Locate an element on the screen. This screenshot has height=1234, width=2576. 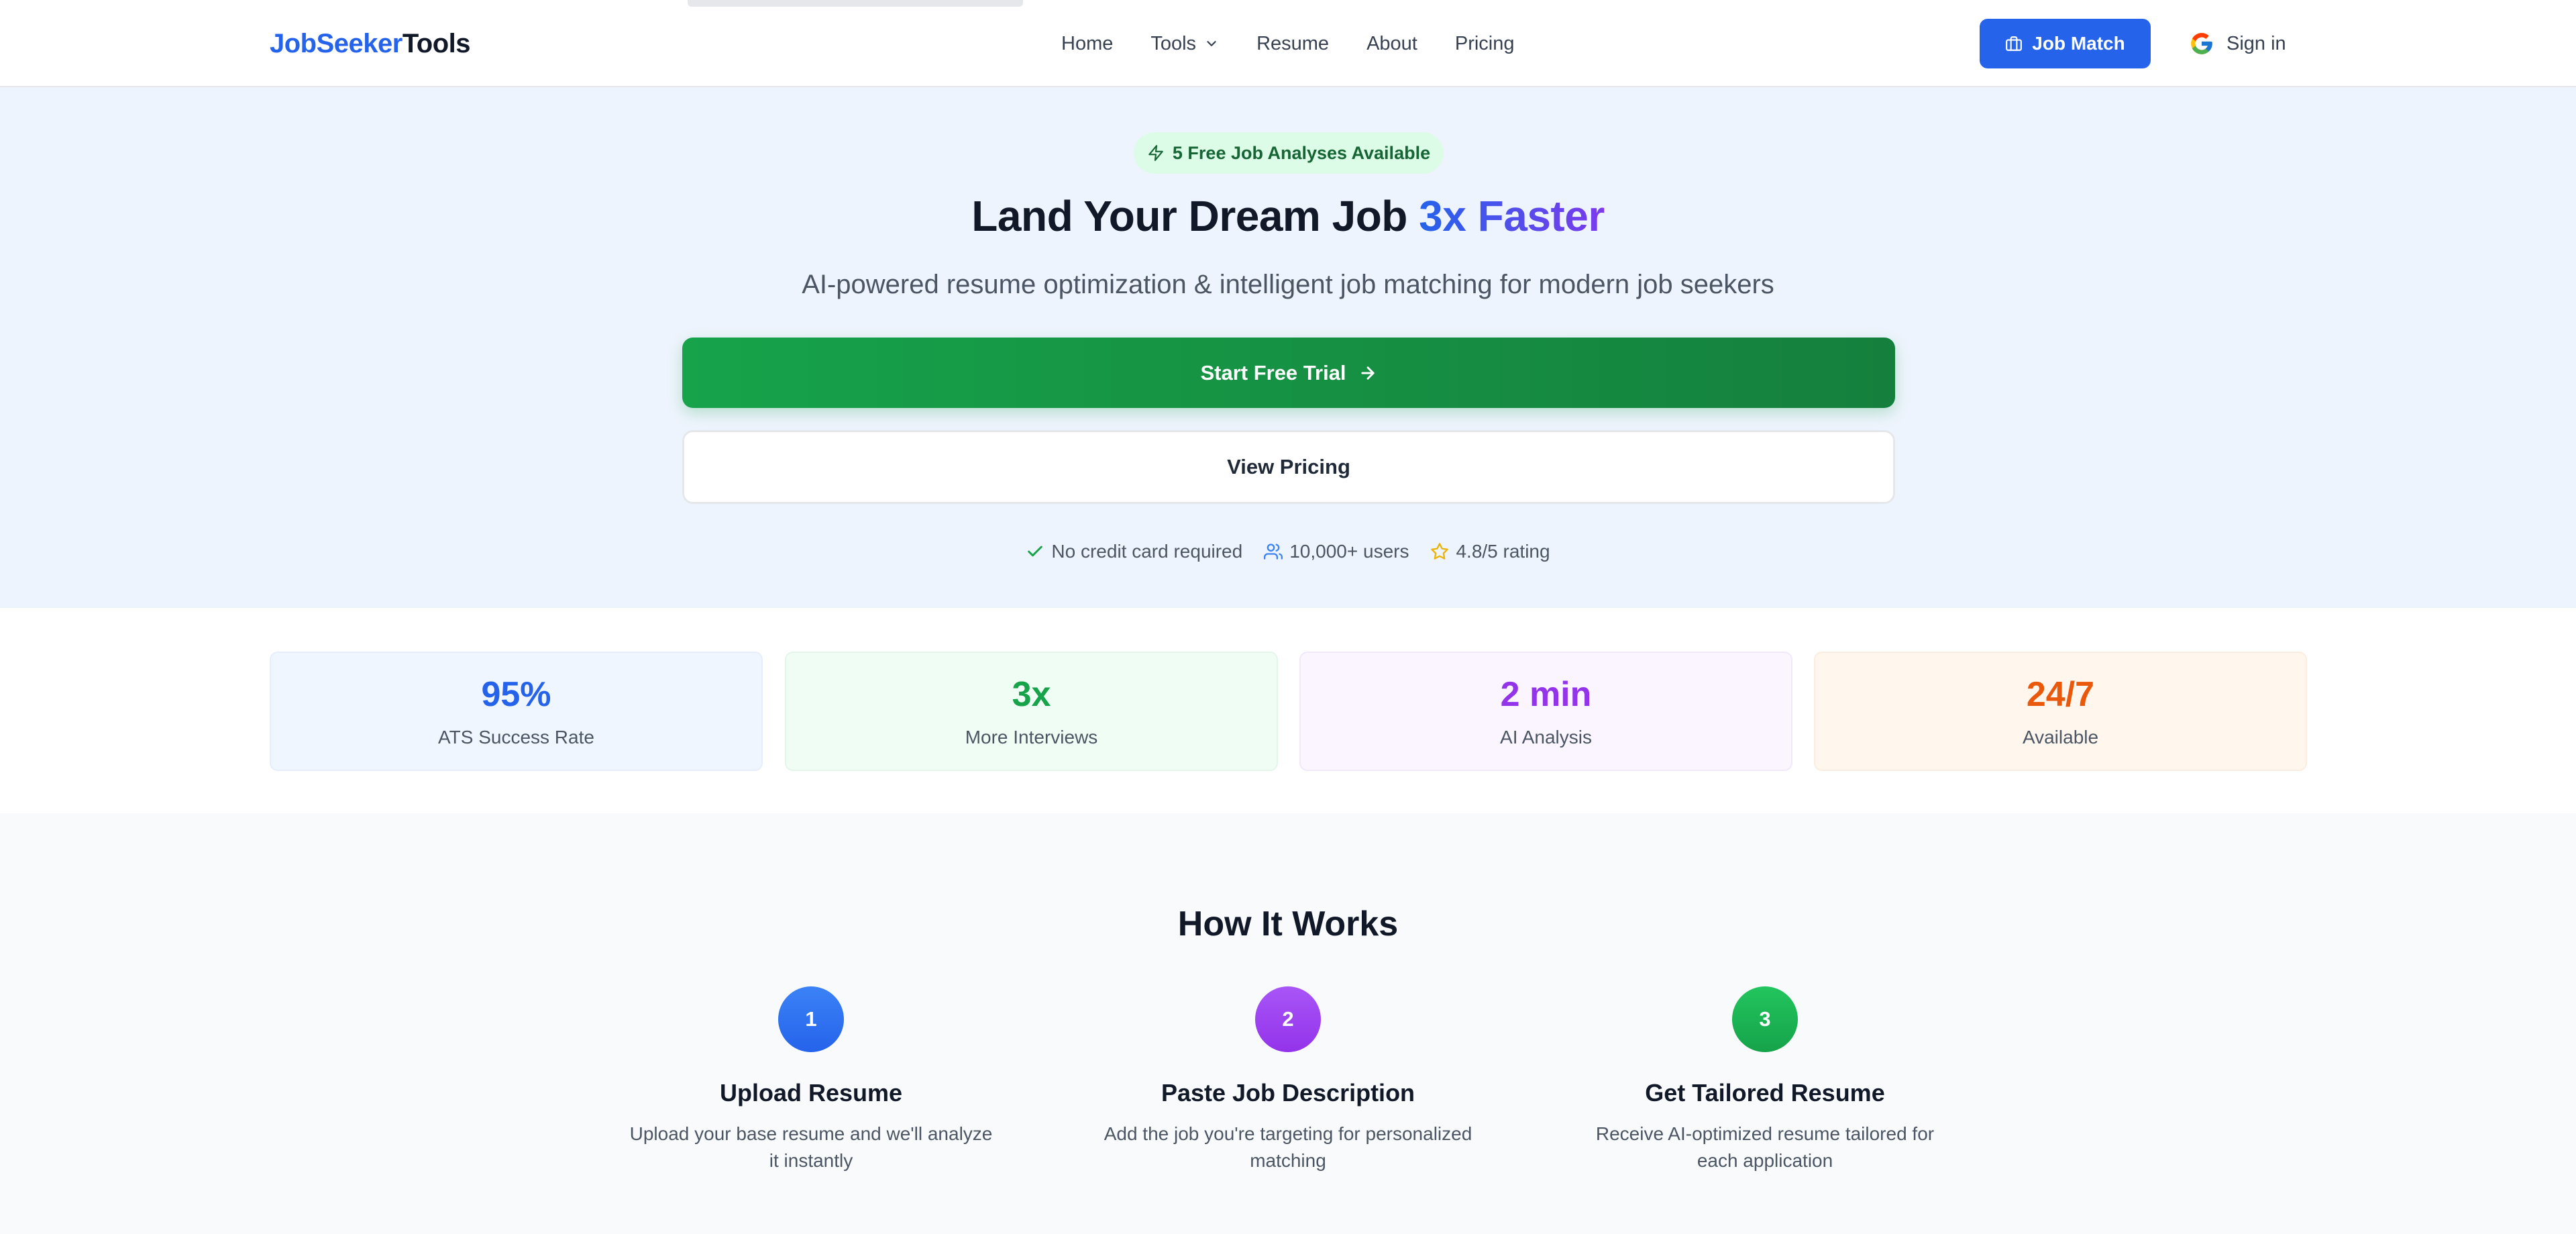
free-analyses-badge: 5 Free Job Analyses Available is located at coordinates (1289, 153).